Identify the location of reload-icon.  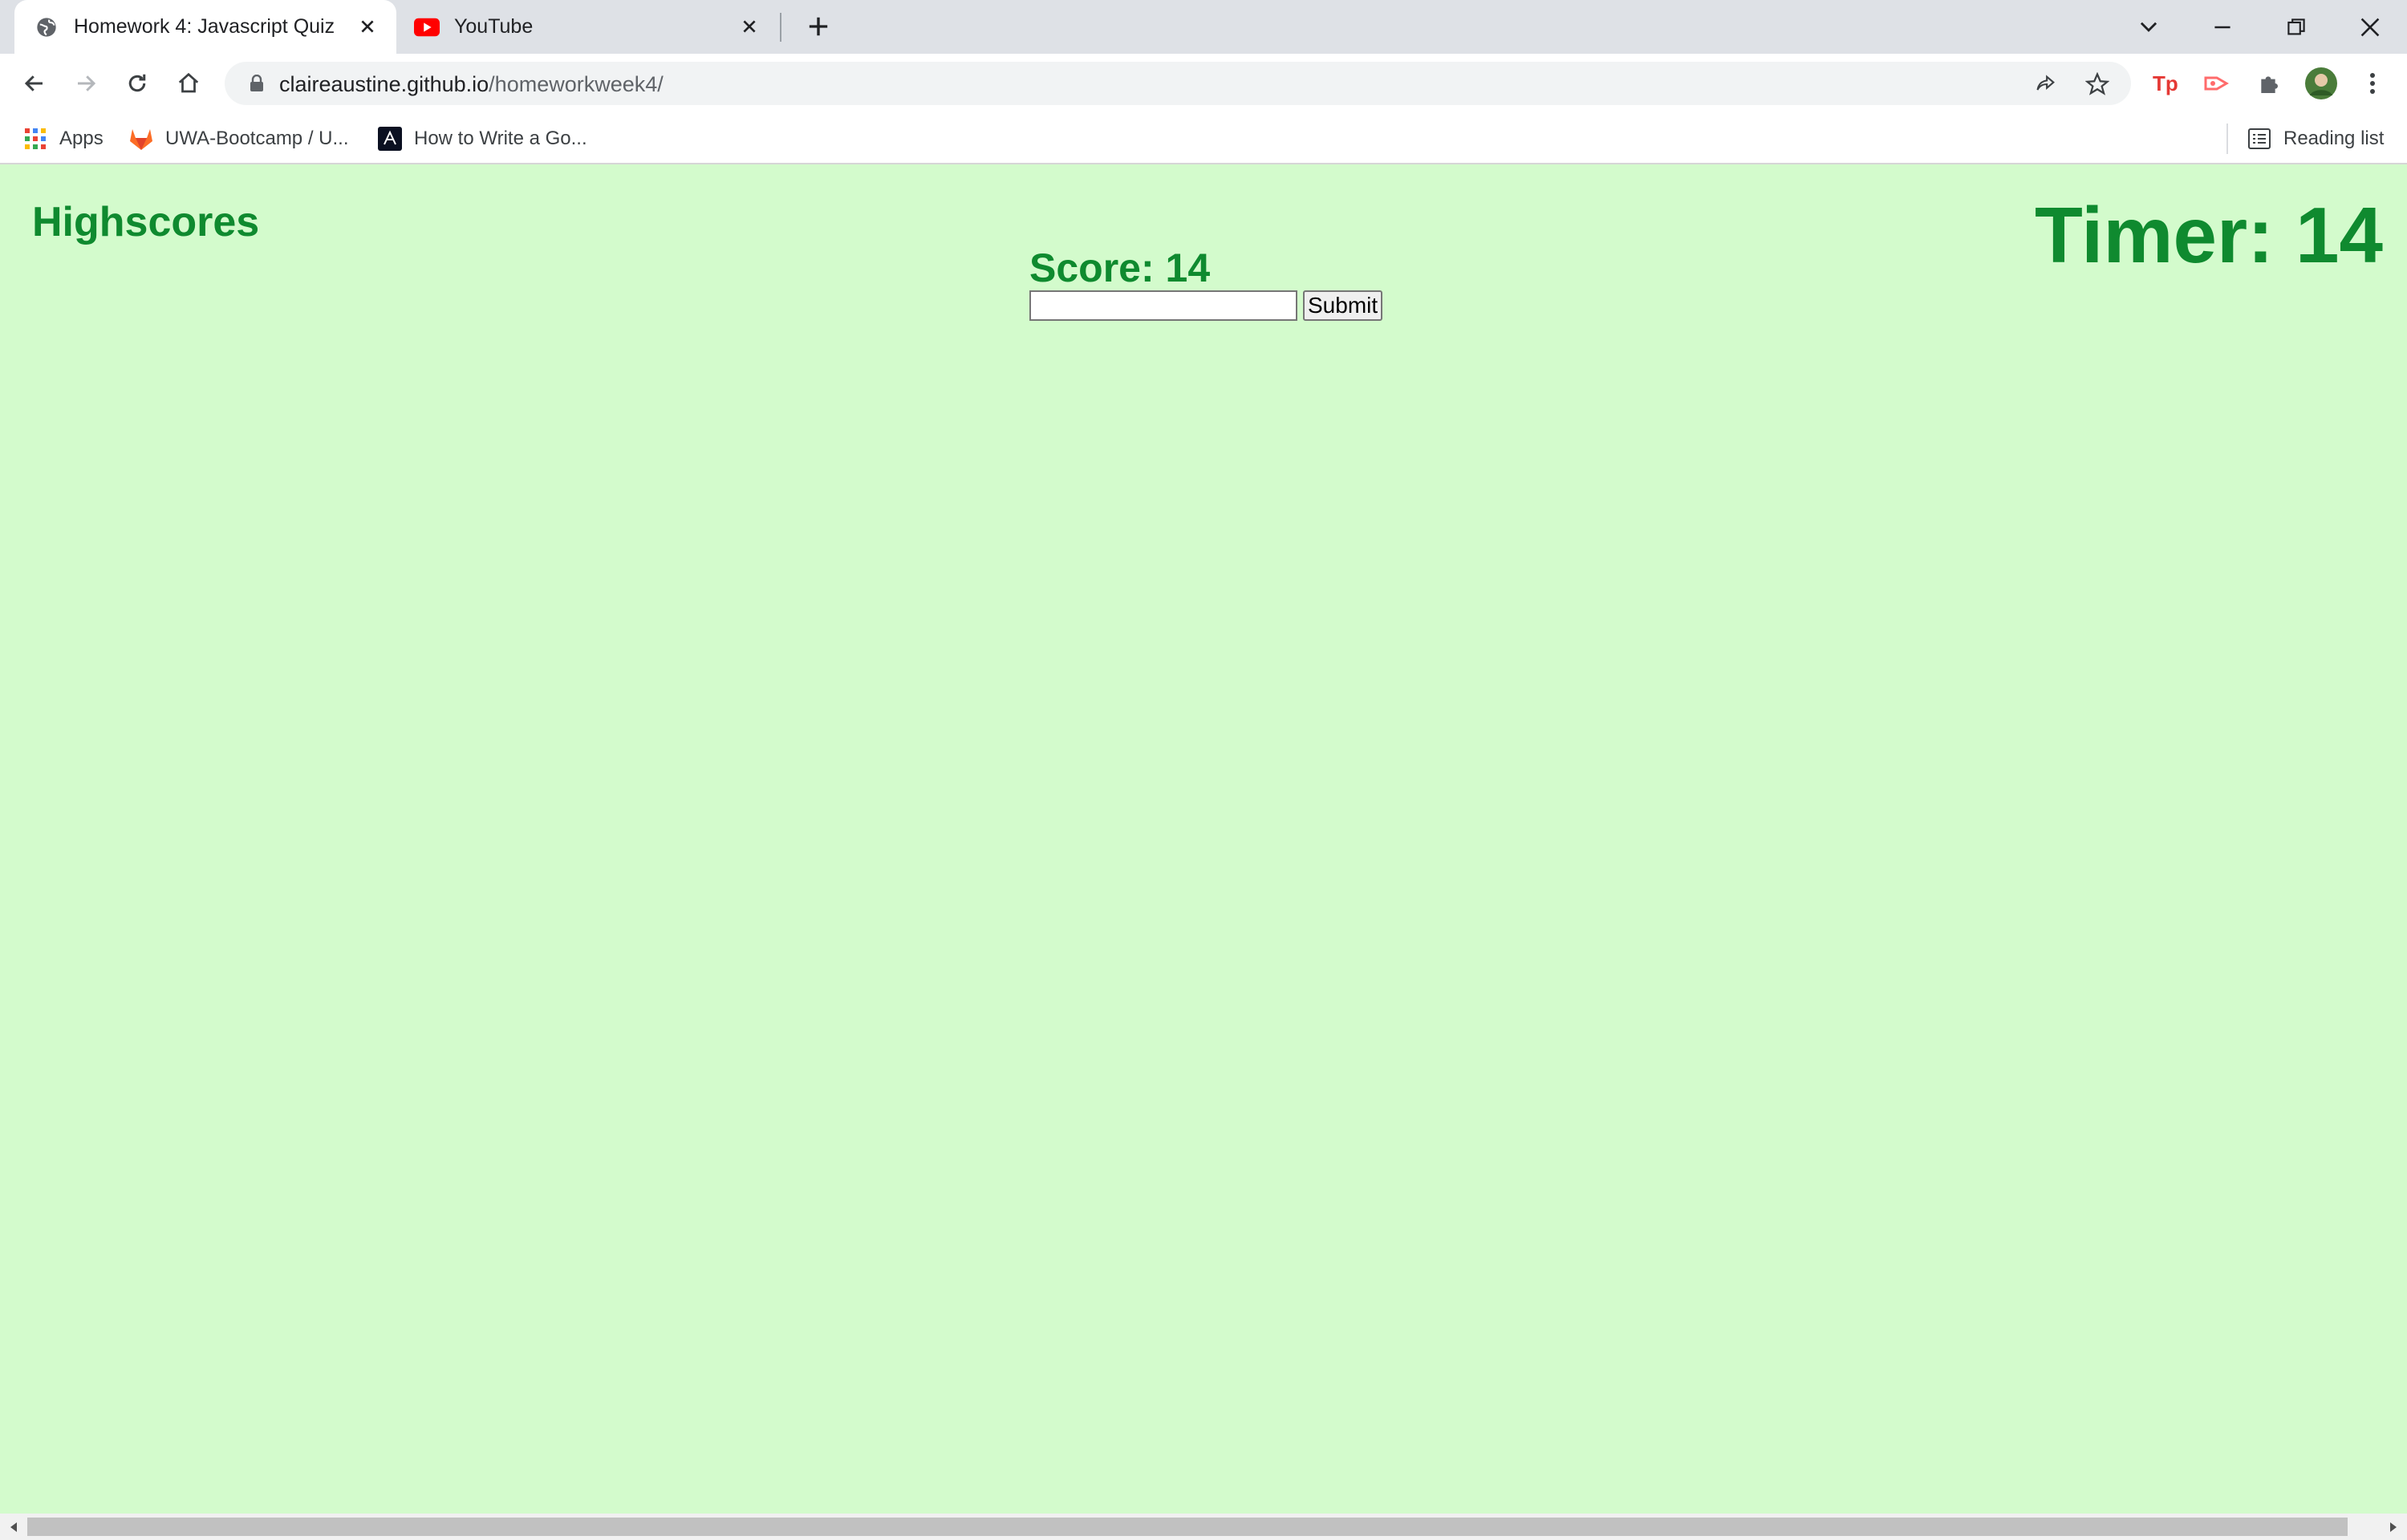
(137, 83).